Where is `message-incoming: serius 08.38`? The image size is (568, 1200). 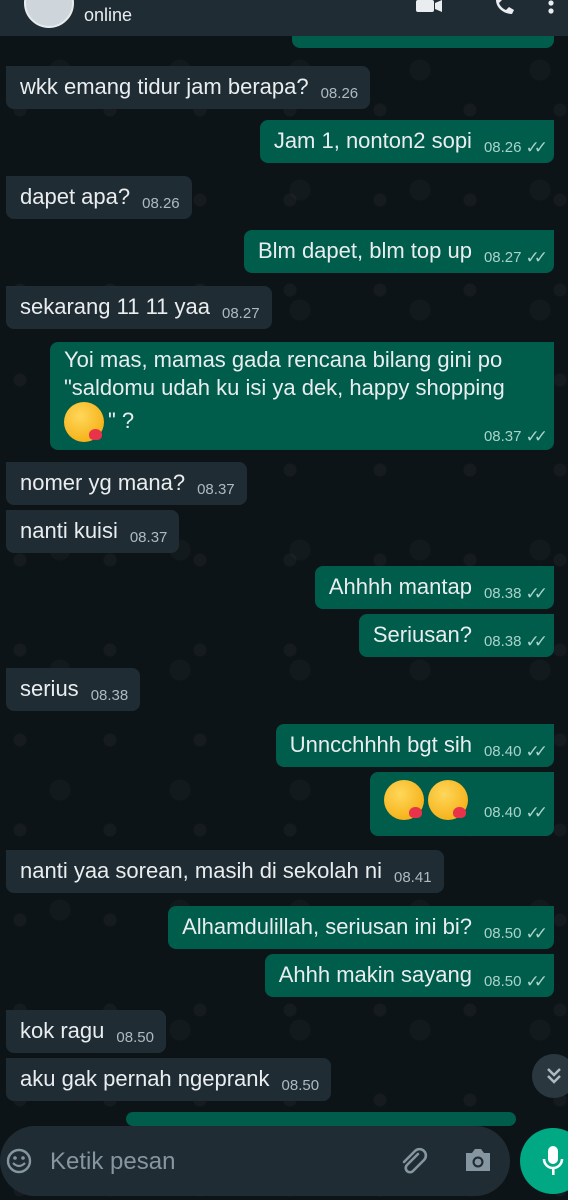 message-incoming: serius 08.38 is located at coordinates (73, 689).